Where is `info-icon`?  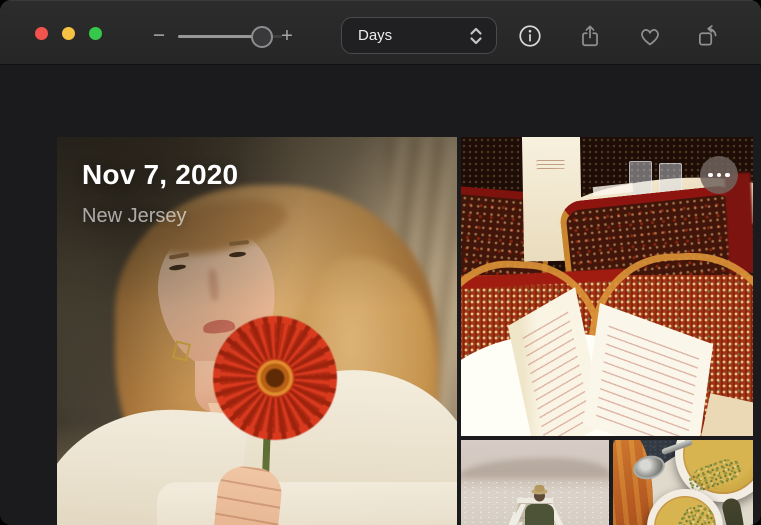
info-icon is located at coordinates (530, 36).